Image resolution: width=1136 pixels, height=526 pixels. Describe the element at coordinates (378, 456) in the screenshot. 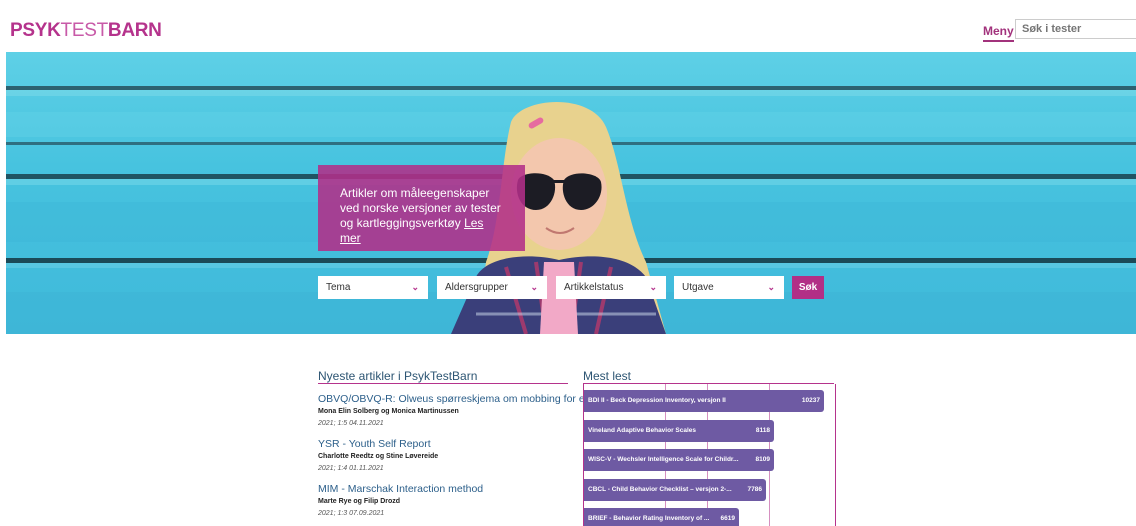

I see `article-authors: Charlotte Reedtz og Stine Løvereide` at that location.